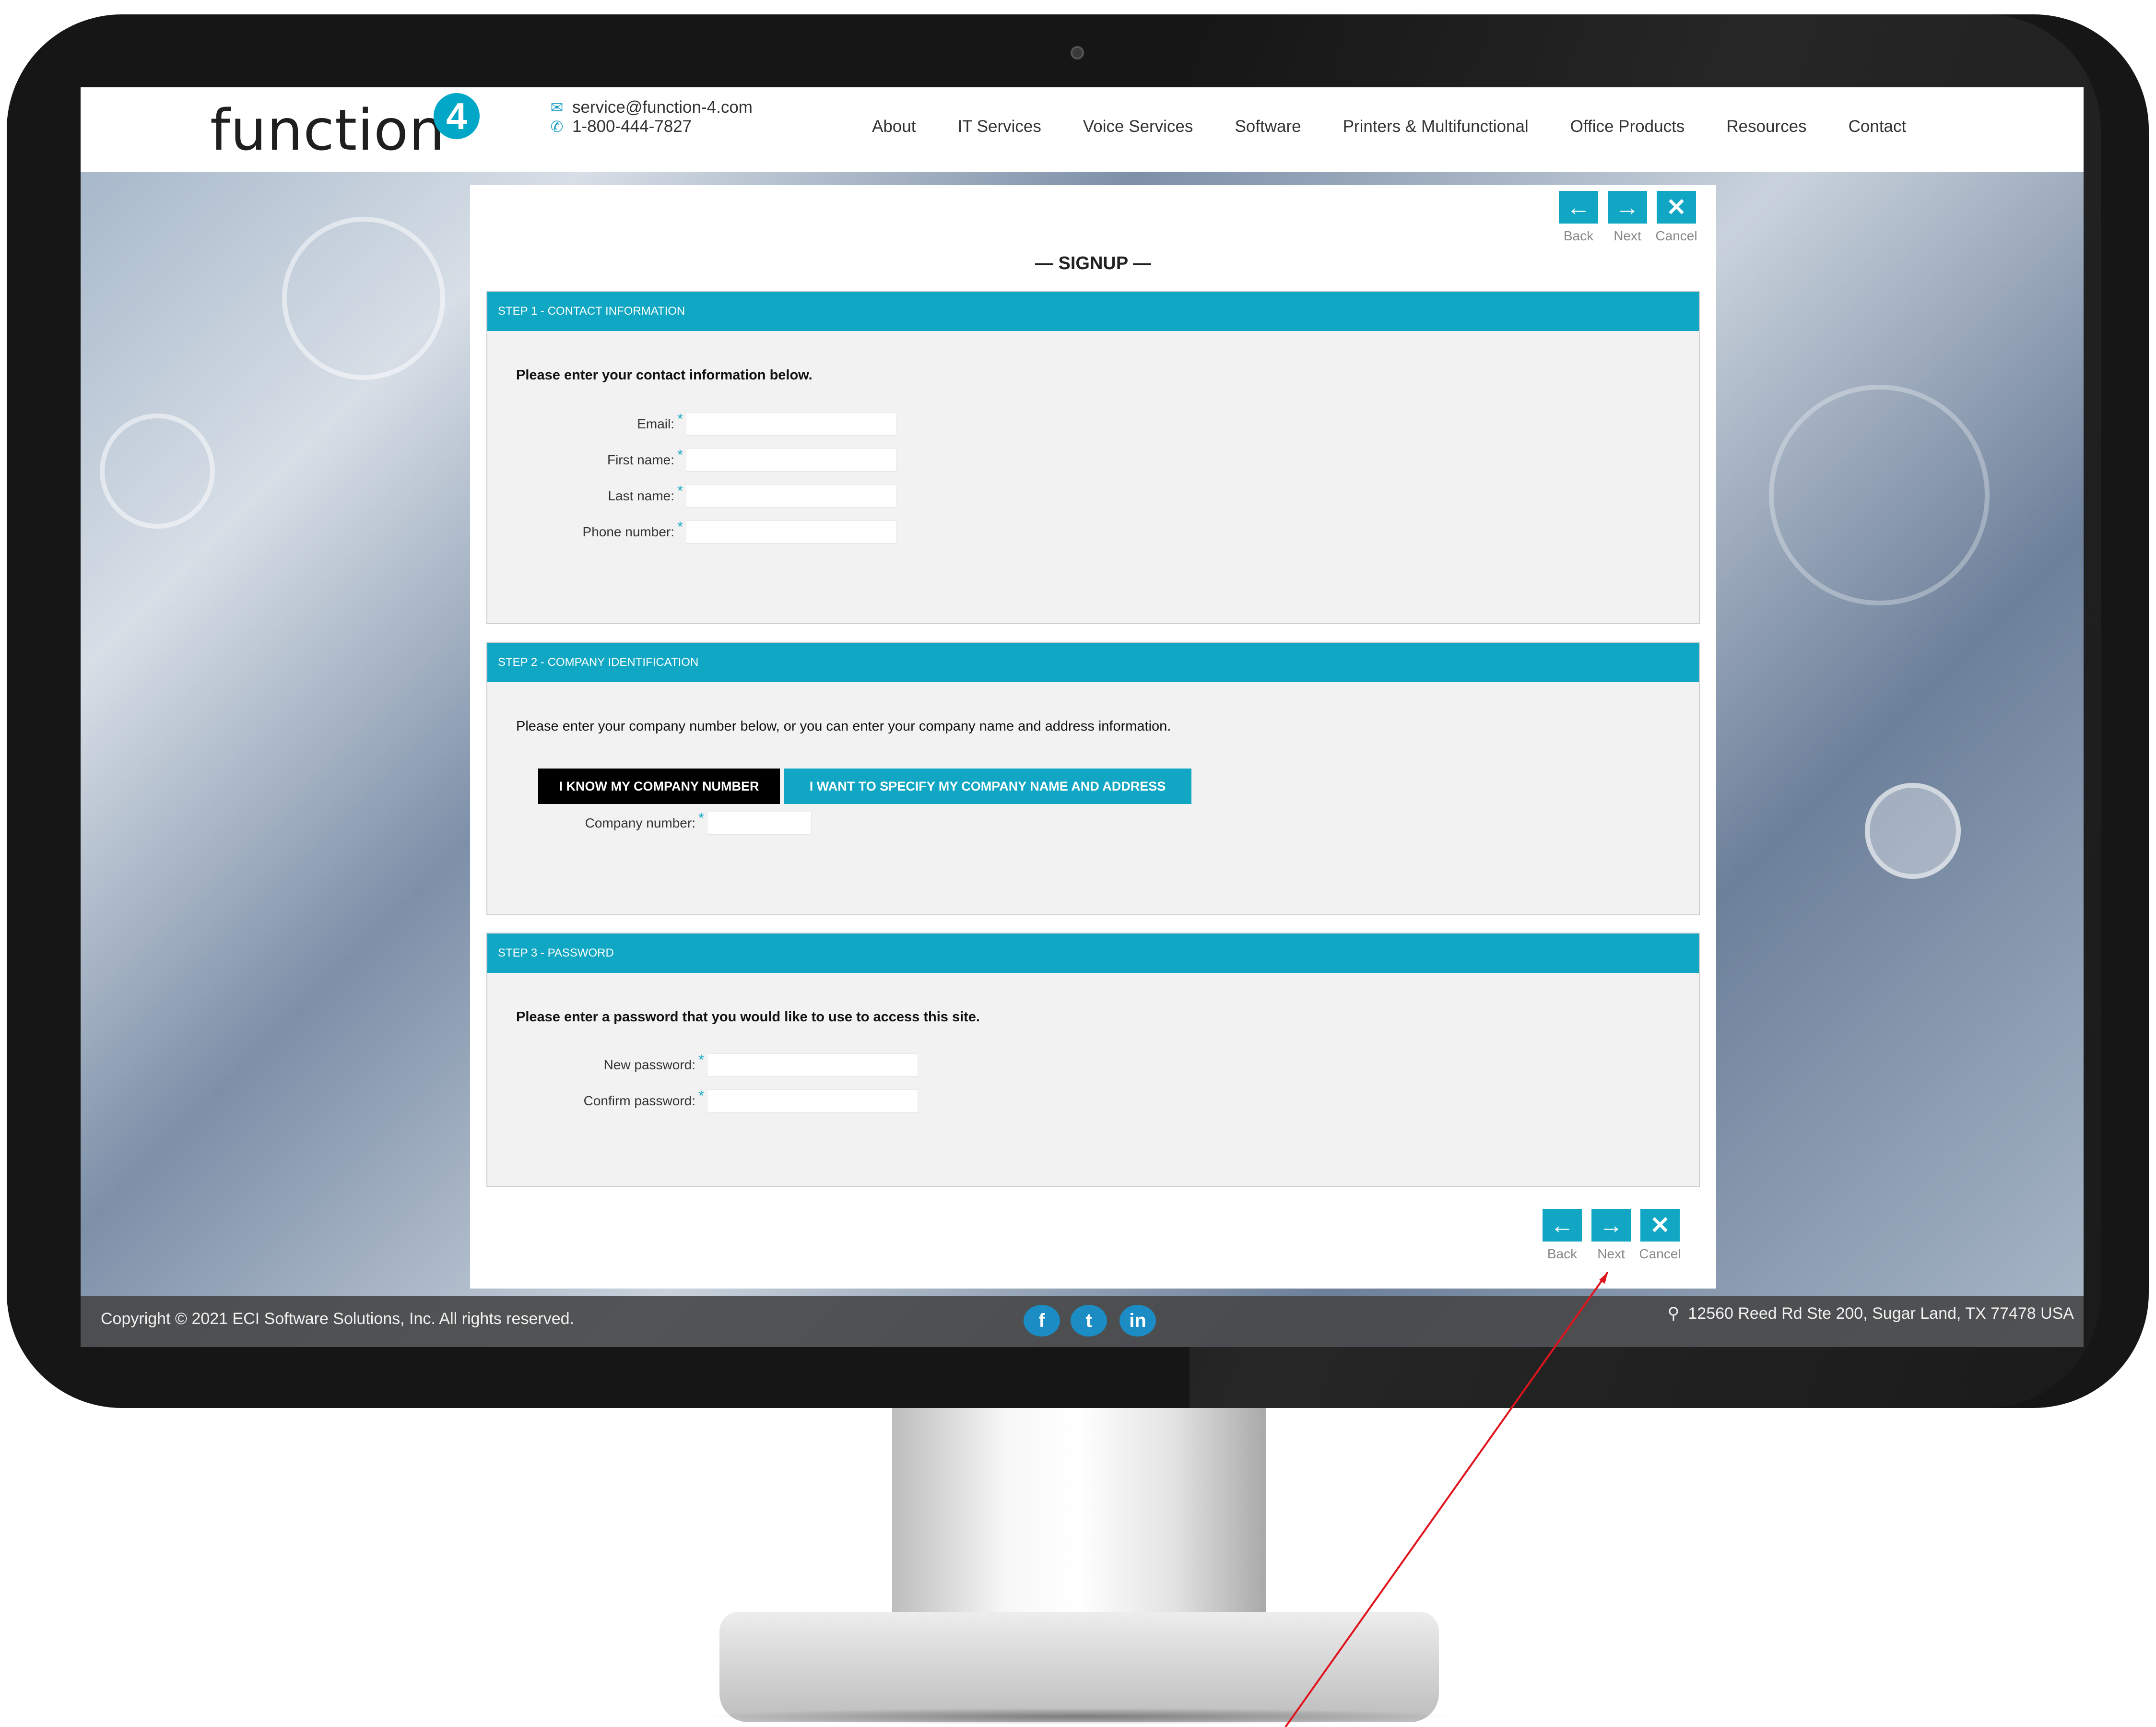 Image resolution: width=2156 pixels, height=1727 pixels. What do you see at coordinates (894, 126) in the screenshot?
I see `nav-item-about: About` at bounding box center [894, 126].